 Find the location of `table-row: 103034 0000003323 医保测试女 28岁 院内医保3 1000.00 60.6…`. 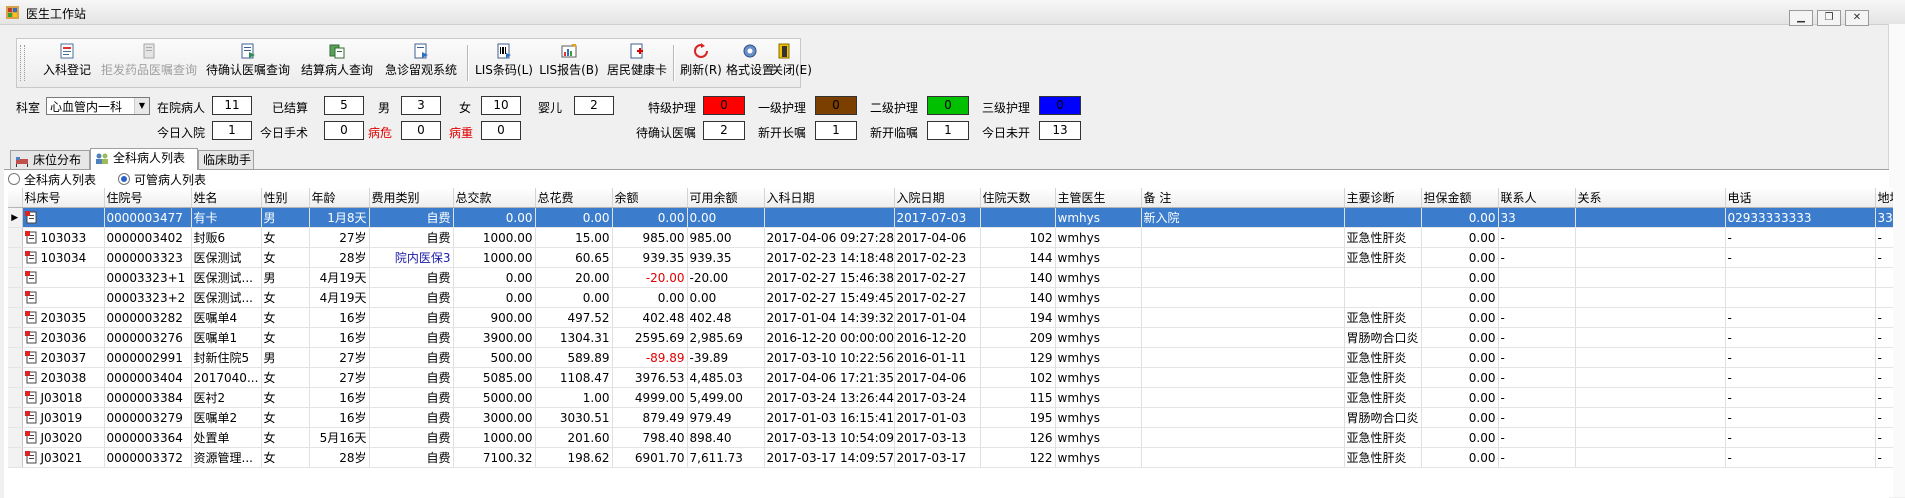

table-row: 103034 0000003323 医保测试女 28岁 院内医保3 1000.00 60.6… is located at coordinates (950, 257).